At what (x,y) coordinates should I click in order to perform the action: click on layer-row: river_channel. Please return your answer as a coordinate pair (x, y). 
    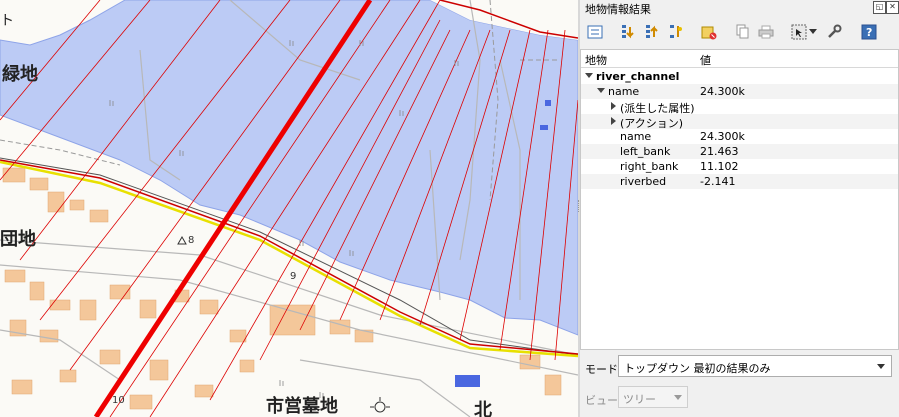
    Looking at the image, I should click on (739, 76).